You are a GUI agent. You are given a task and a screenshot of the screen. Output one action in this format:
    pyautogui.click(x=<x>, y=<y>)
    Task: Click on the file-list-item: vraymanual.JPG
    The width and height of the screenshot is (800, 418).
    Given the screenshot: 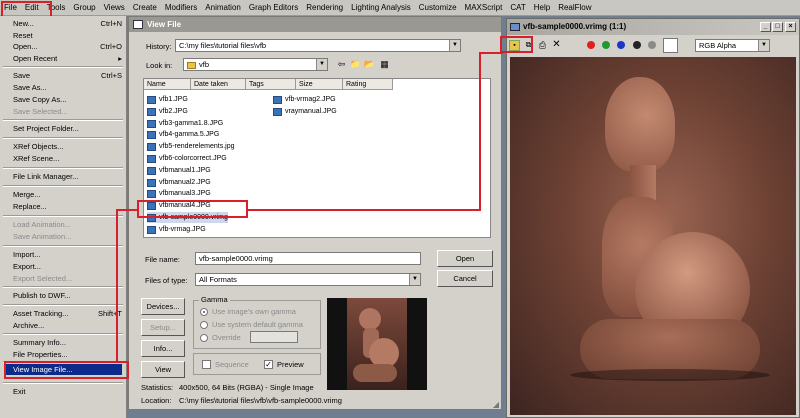 What is the action you would take?
    pyautogui.click(x=305, y=111)
    